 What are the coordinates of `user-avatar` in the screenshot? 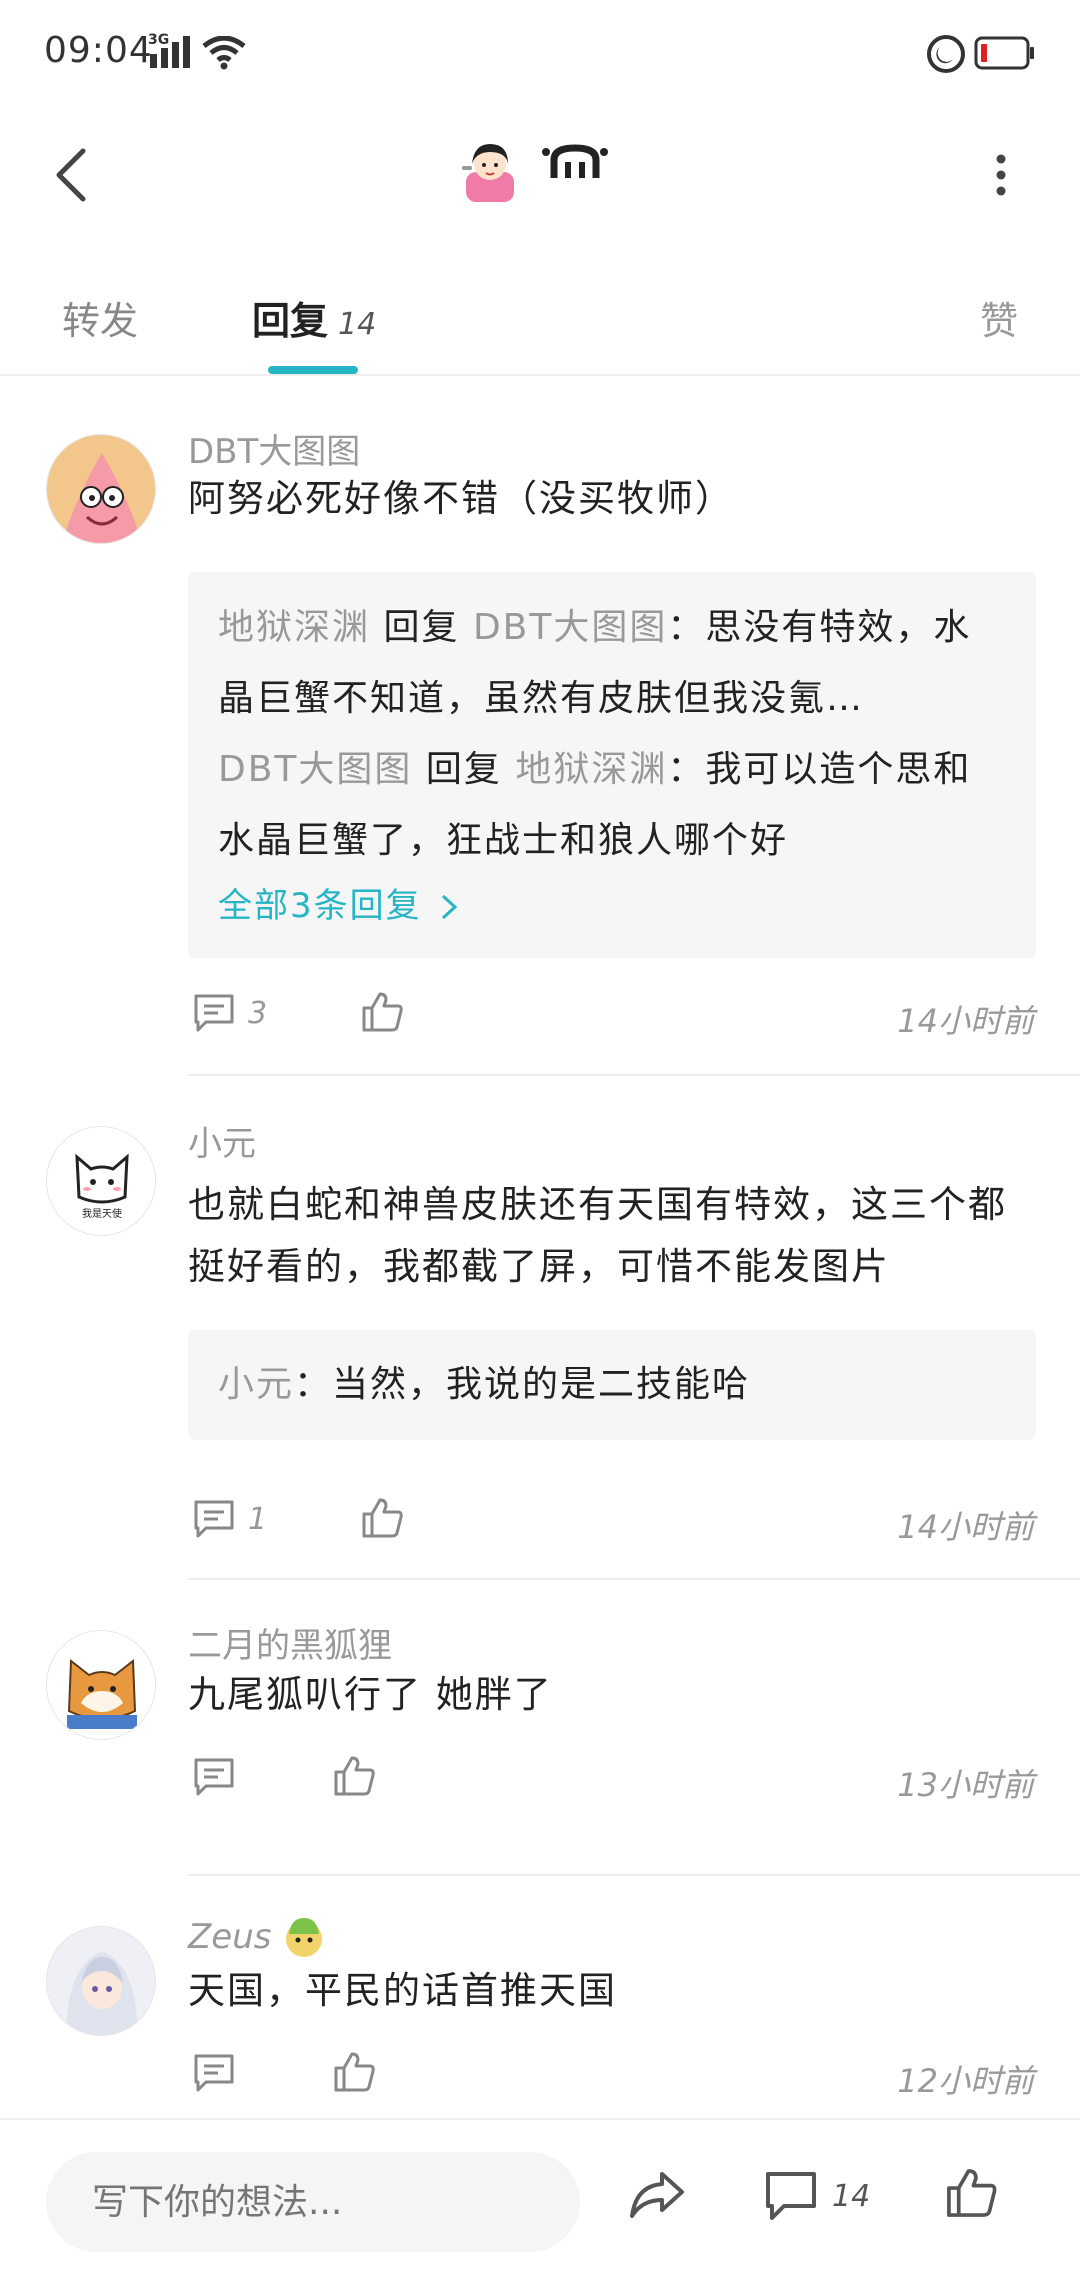 It's located at (490, 170).